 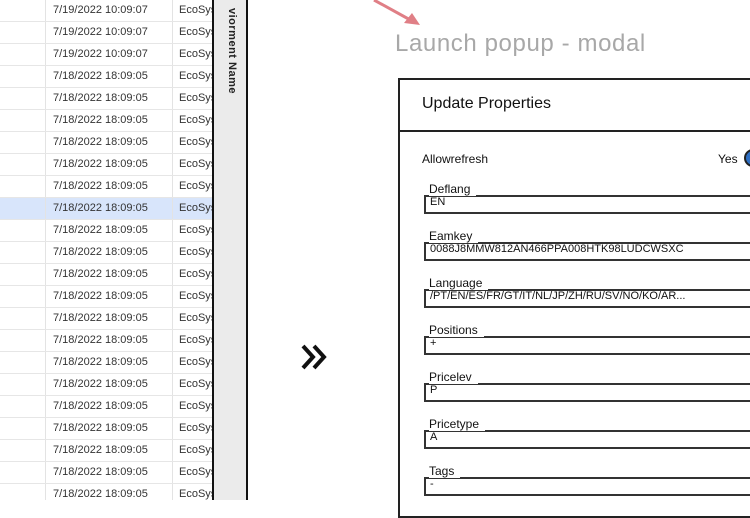 What do you see at coordinates (747, 158) in the screenshot?
I see `allowrefresh-toggle` at bounding box center [747, 158].